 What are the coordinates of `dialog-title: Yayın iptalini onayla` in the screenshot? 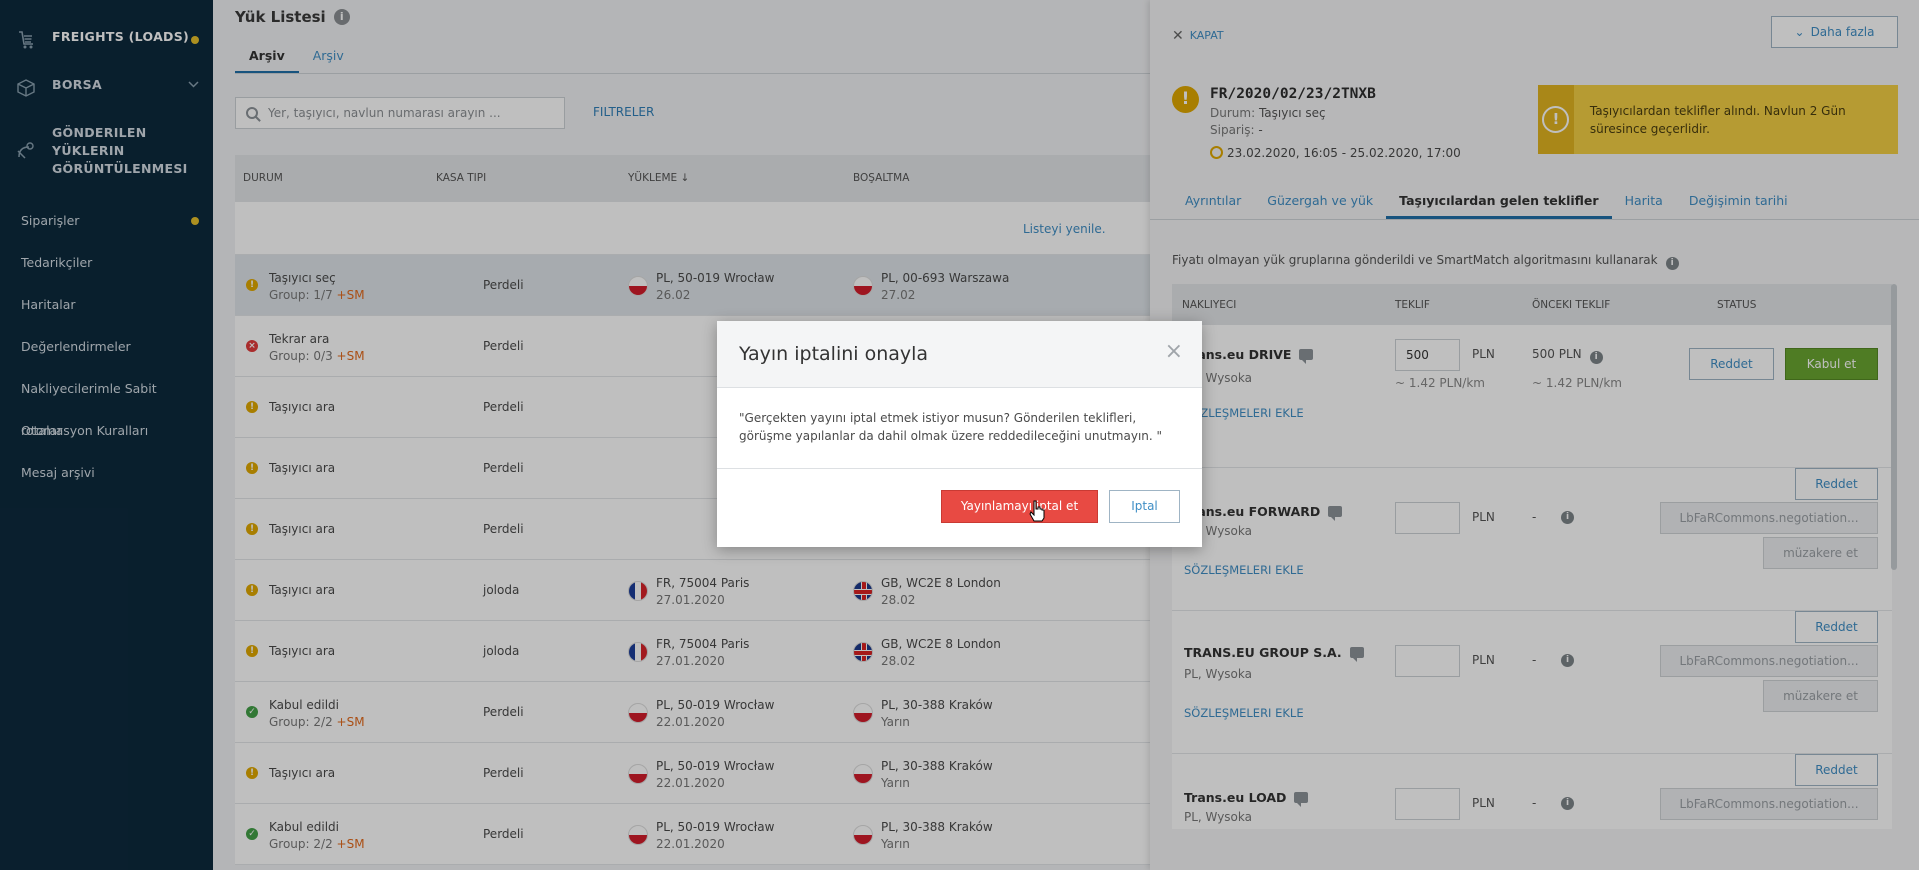 It's located at (834, 354).